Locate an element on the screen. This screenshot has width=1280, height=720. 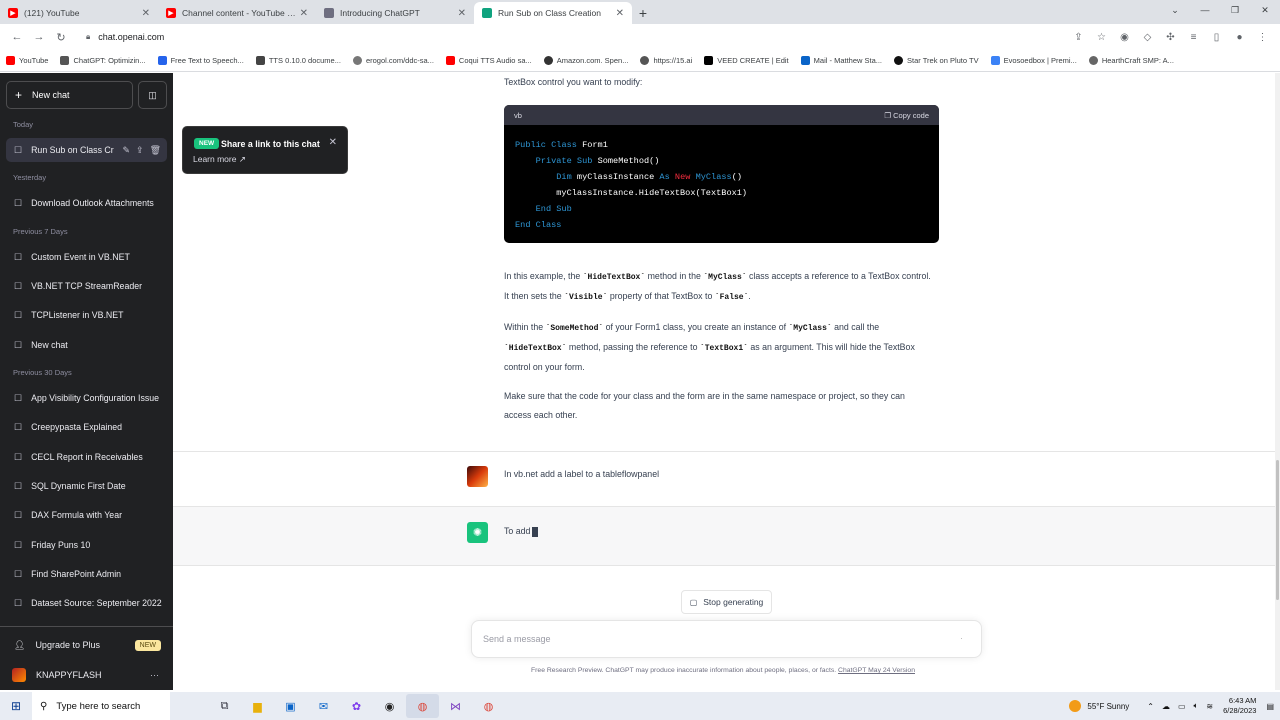
copy-code-button: ❐ Copy code is located at coordinates (906, 115).